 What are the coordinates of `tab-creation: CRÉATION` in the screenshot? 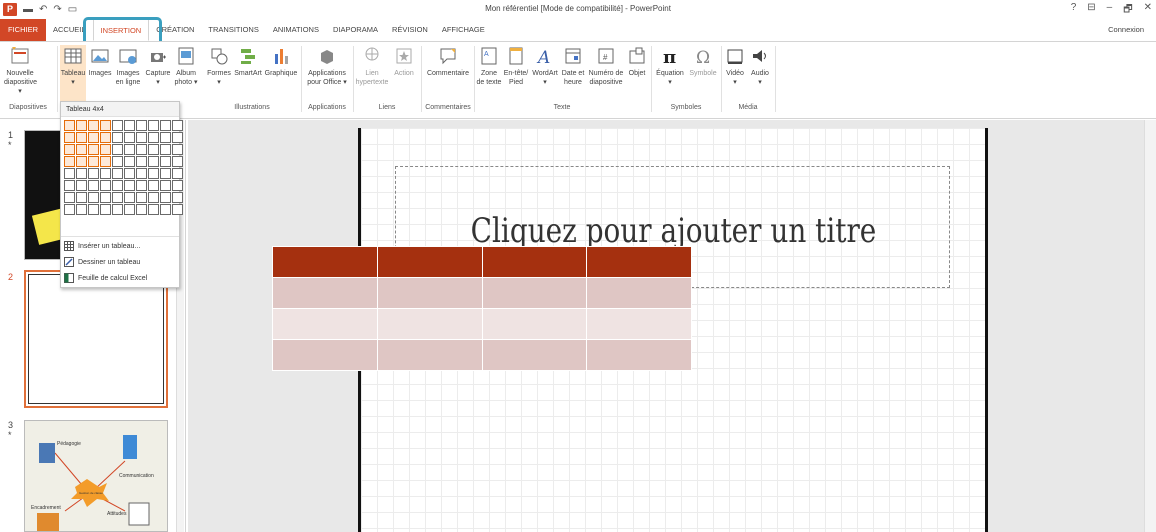 It's located at (175, 30).